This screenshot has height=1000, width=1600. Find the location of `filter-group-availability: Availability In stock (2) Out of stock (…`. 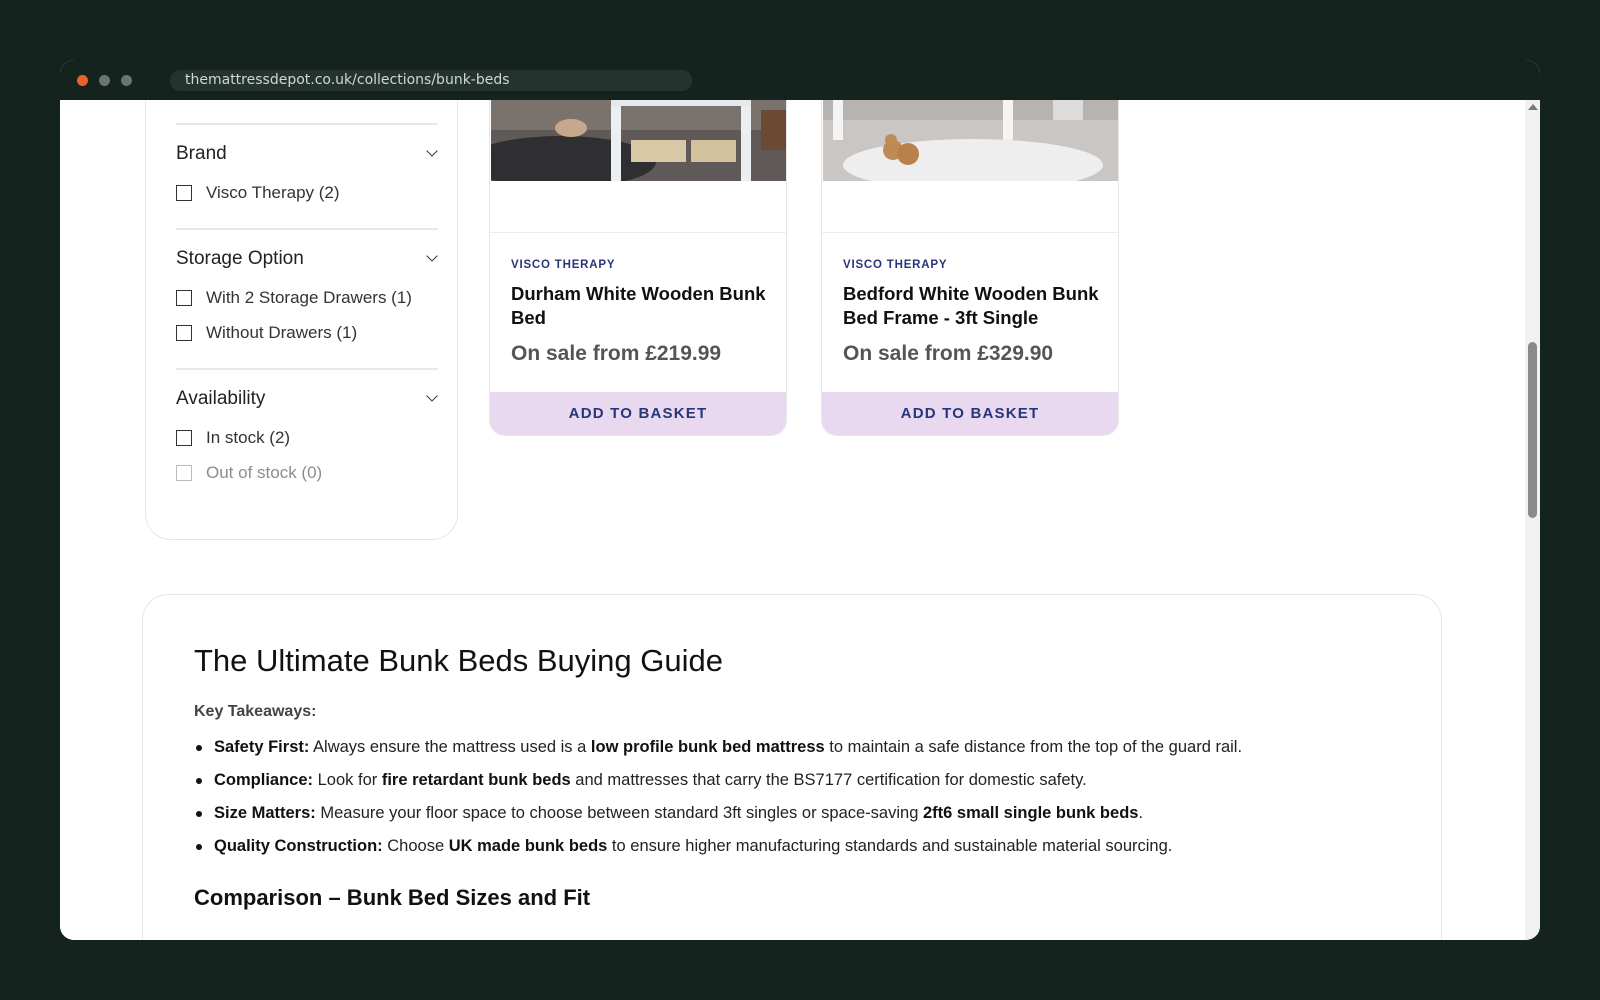

filter-group-availability: Availability In stock (2) Out of stock (… is located at coordinates (307, 438).